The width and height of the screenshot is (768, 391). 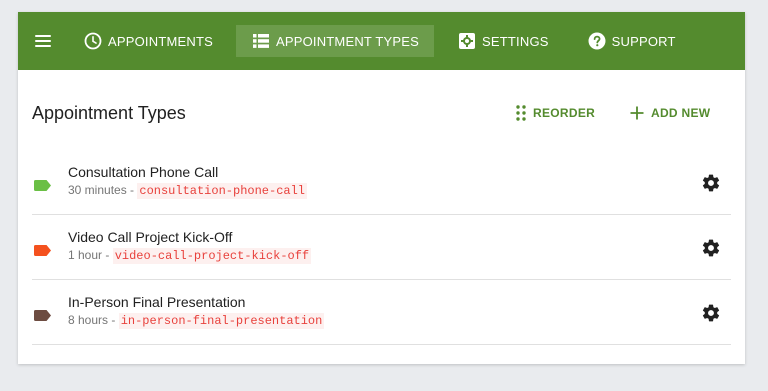 I want to click on appointment-type-meta: 1 hour - video-call-project-kick-off, so click(x=190, y=256).